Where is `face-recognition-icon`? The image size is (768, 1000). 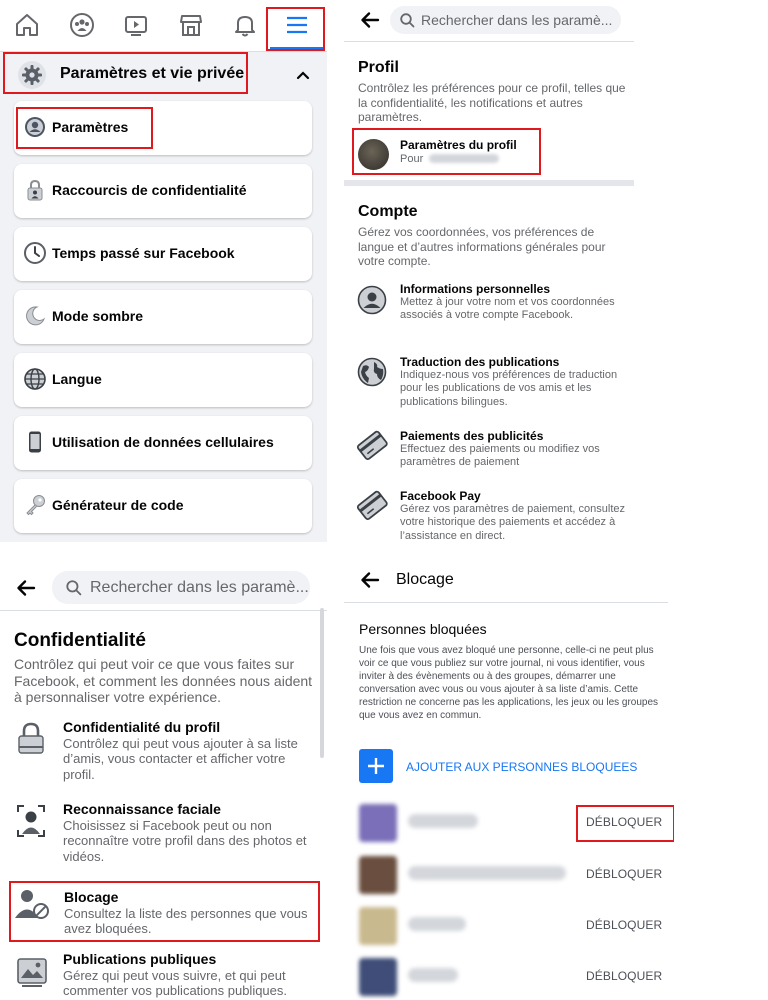 face-recognition-icon is located at coordinates (31, 821).